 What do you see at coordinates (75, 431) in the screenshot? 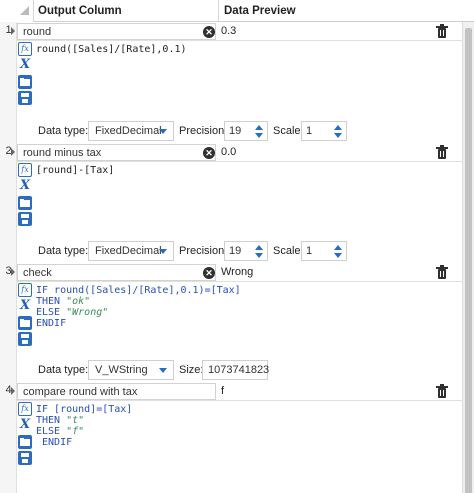
I see `string-literal: "f"` at bounding box center [75, 431].